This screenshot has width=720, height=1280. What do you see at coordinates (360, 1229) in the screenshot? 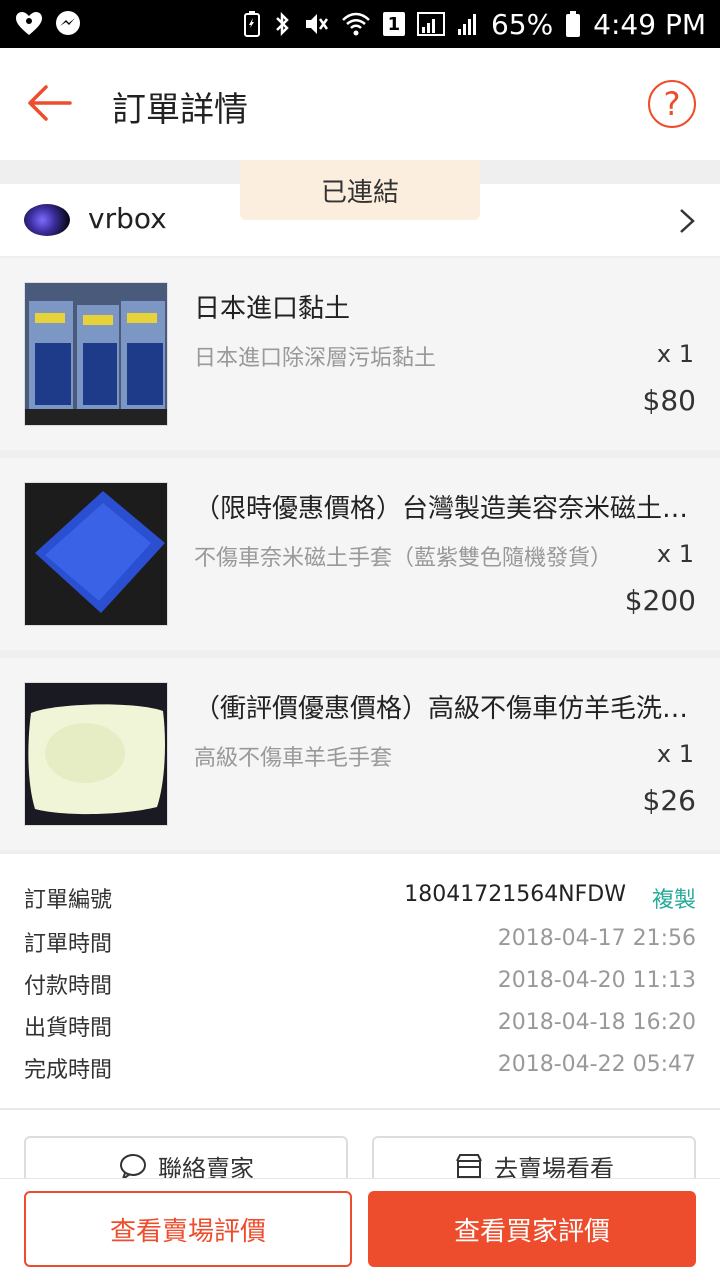
I see `bottom-action-bar: 查看賣場評價 查看買家評價` at bounding box center [360, 1229].